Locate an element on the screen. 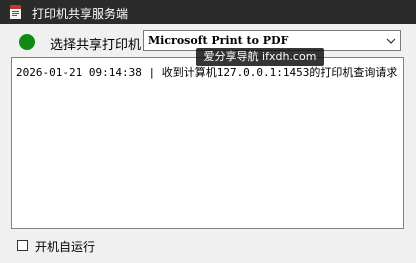 The width and height of the screenshot is (416, 263). status-indicator is located at coordinates (27, 42).